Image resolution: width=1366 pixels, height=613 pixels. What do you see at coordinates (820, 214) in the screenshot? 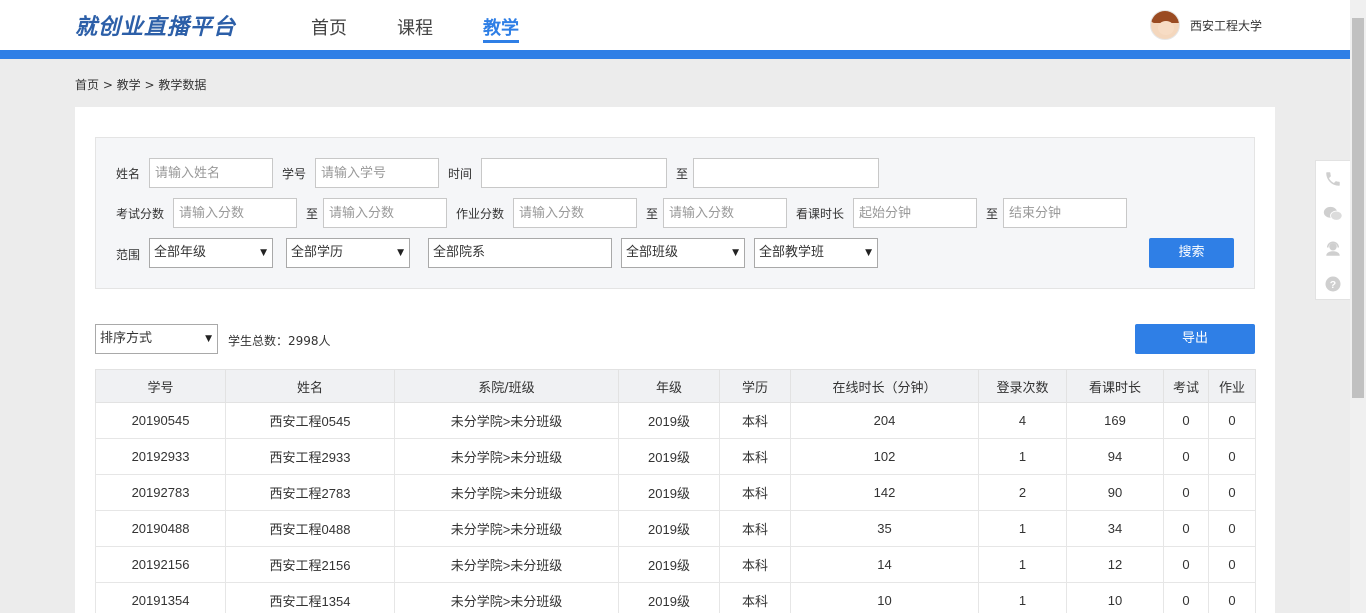
I see `watch-duration-label: 看课时长` at bounding box center [820, 214].